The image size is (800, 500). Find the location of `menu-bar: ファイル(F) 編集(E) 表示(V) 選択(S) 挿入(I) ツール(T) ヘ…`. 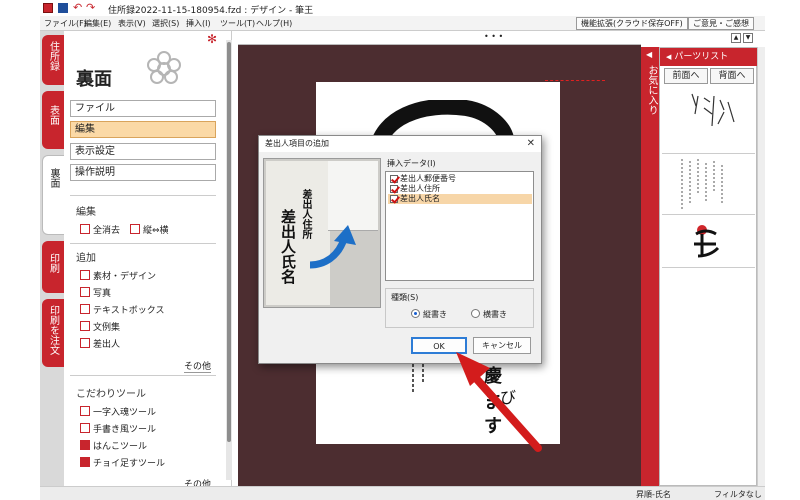

menu-bar: ファイル(F) 編集(E) 表示(V) 選択(S) 挿入(I) ツール(T) ヘ… is located at coordinates (402, 23).